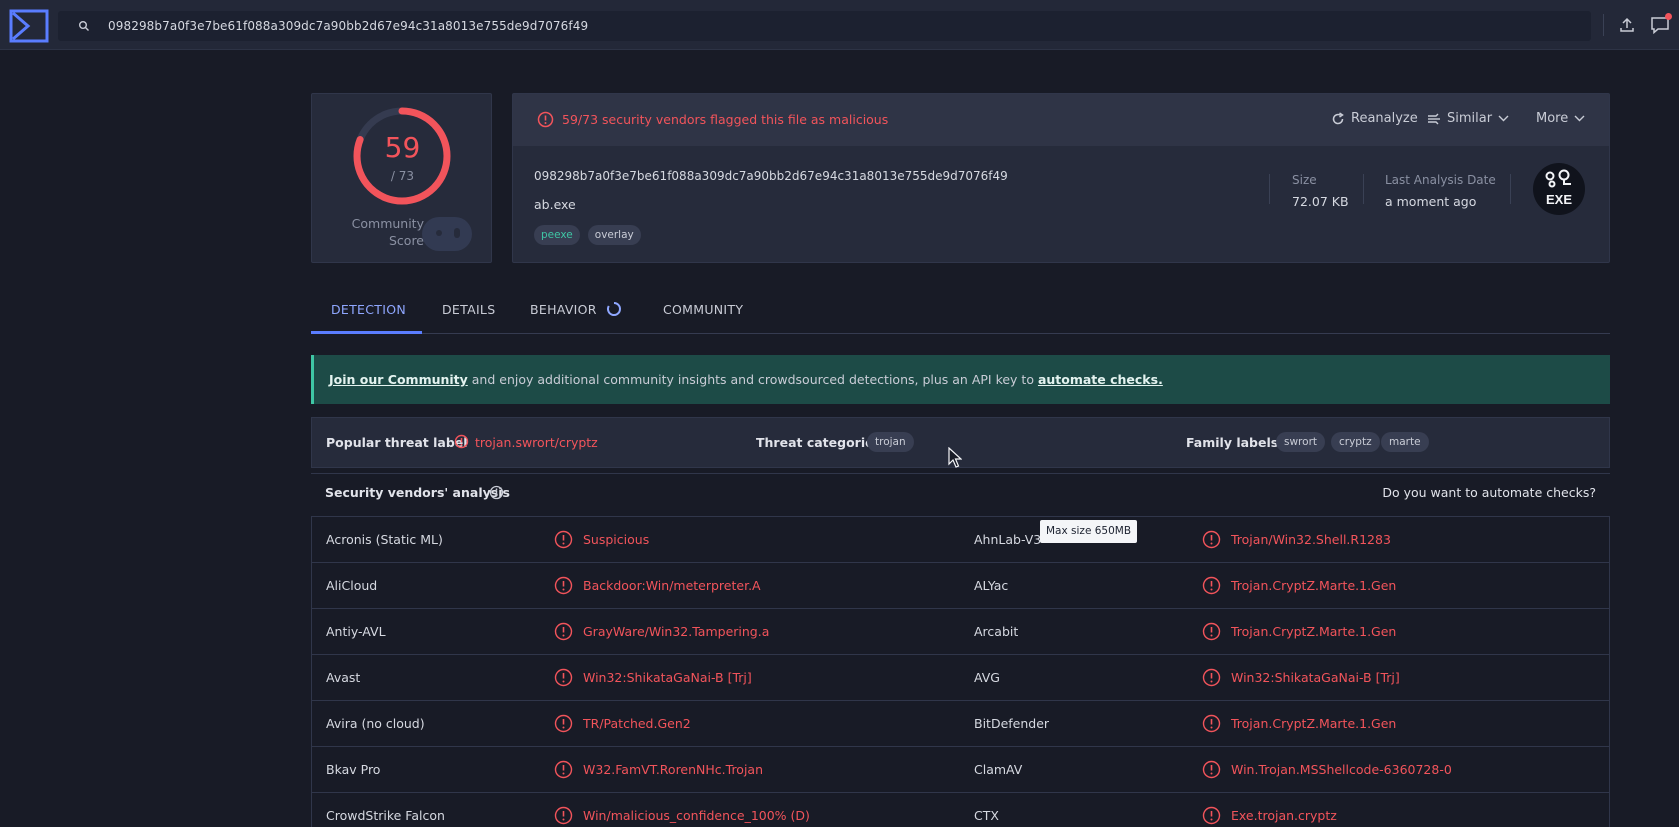  What do you see at coordinates (1301, 442) in the screenshot?
I see `family-label-chip: swrort` at bounding box center [1301, 442].